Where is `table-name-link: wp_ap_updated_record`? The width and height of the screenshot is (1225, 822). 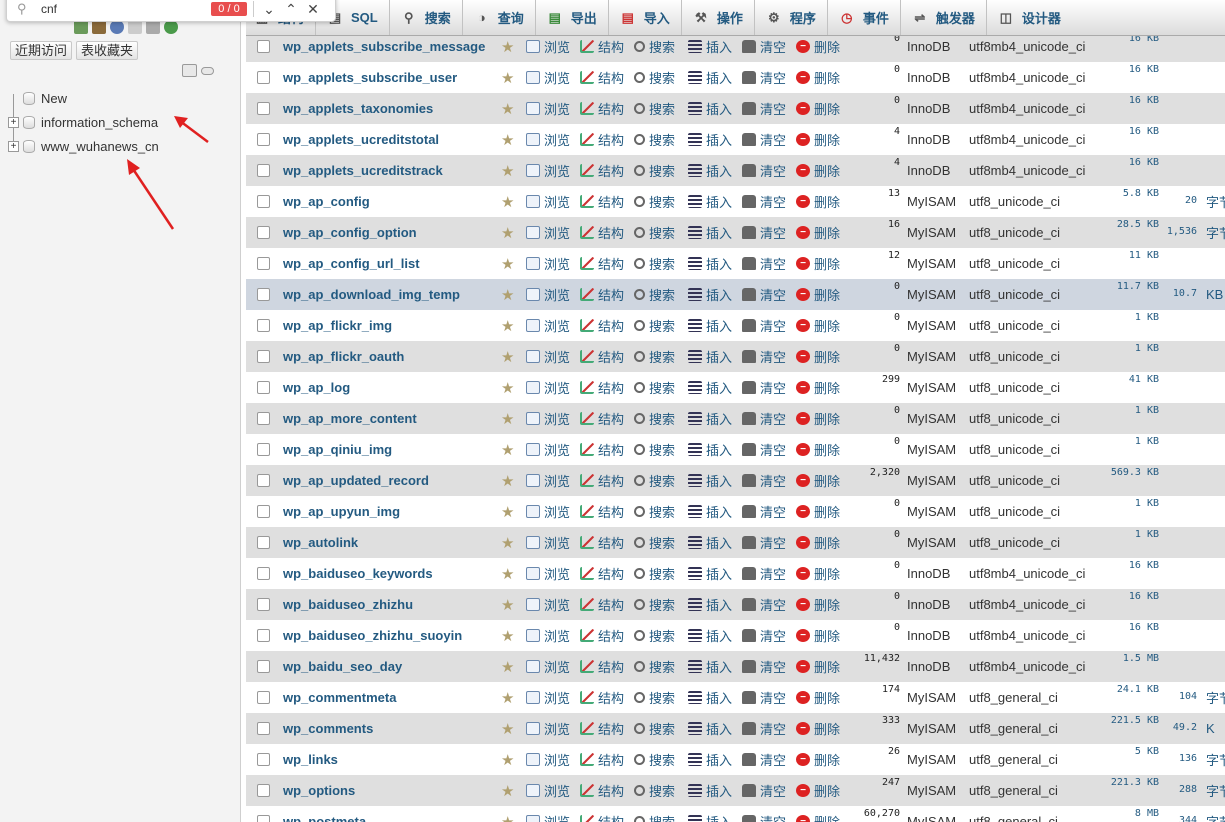 table-name-link: wp_ap_updated_record is located at coordinates (356, 480).